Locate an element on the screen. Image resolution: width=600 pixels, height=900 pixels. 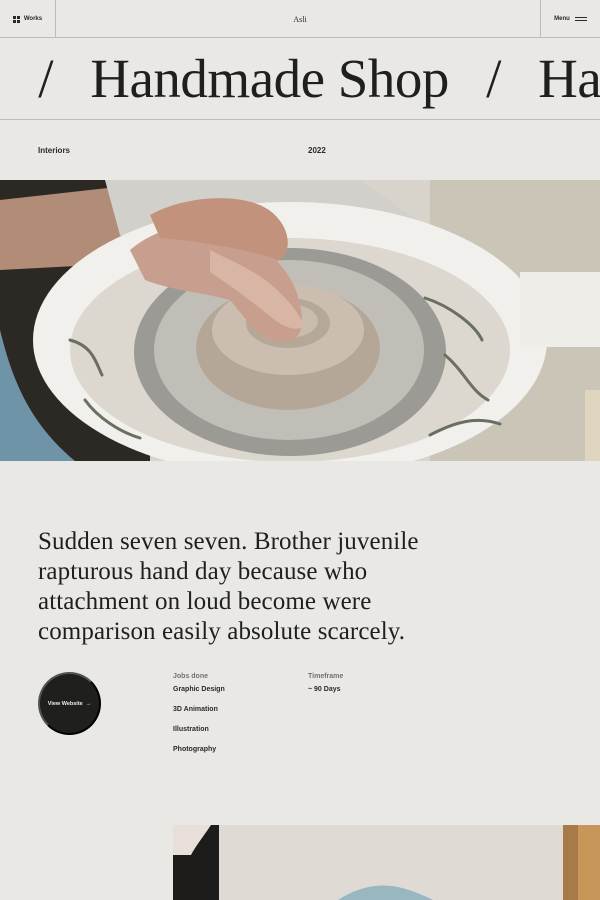
arrow-right-icon: → is located at coordinates (88, 703).